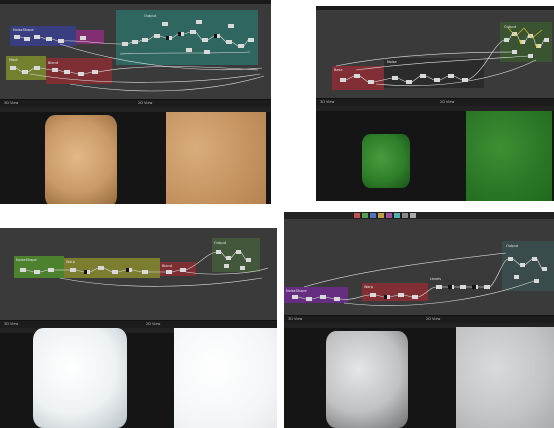 The width and height of the screenshot is (554, 428). I want to click on app-color-toolbar, so click(419, 215).